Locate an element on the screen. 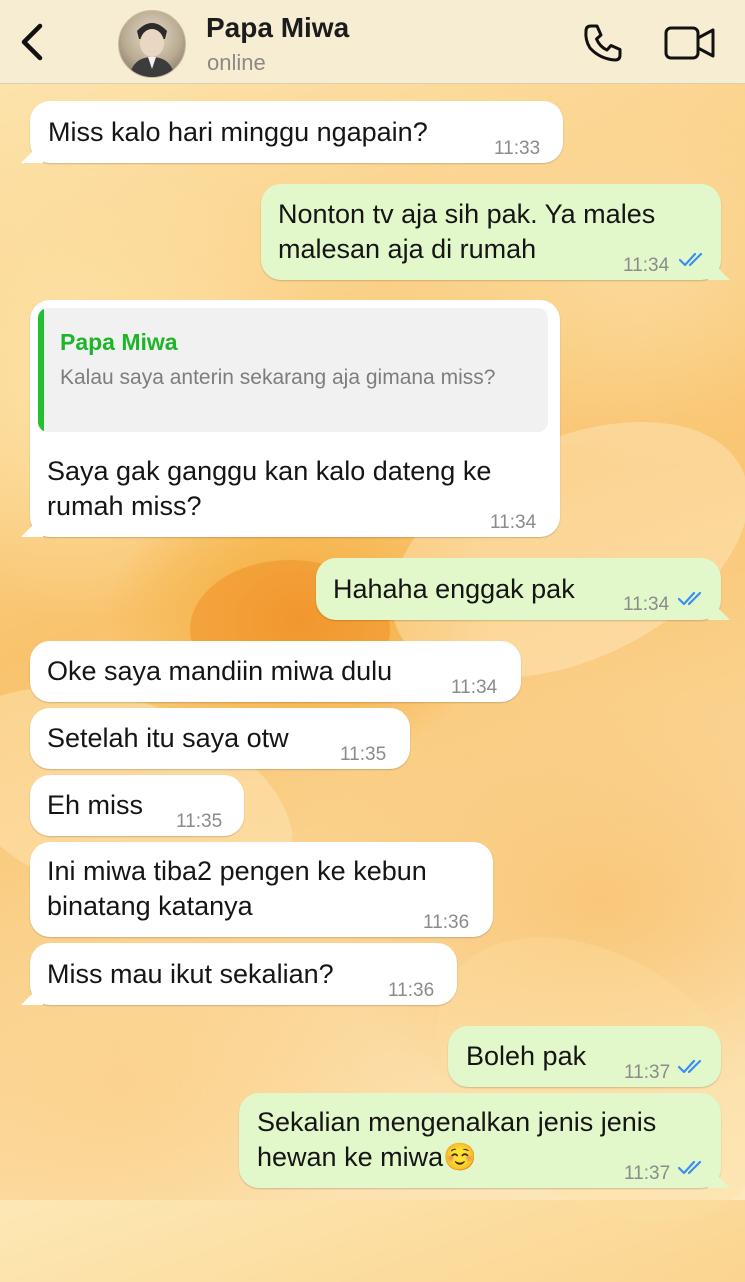 The width and height of the screenshot is (745, 1282). chevron-left-icon is located at coordinates (32, 42).